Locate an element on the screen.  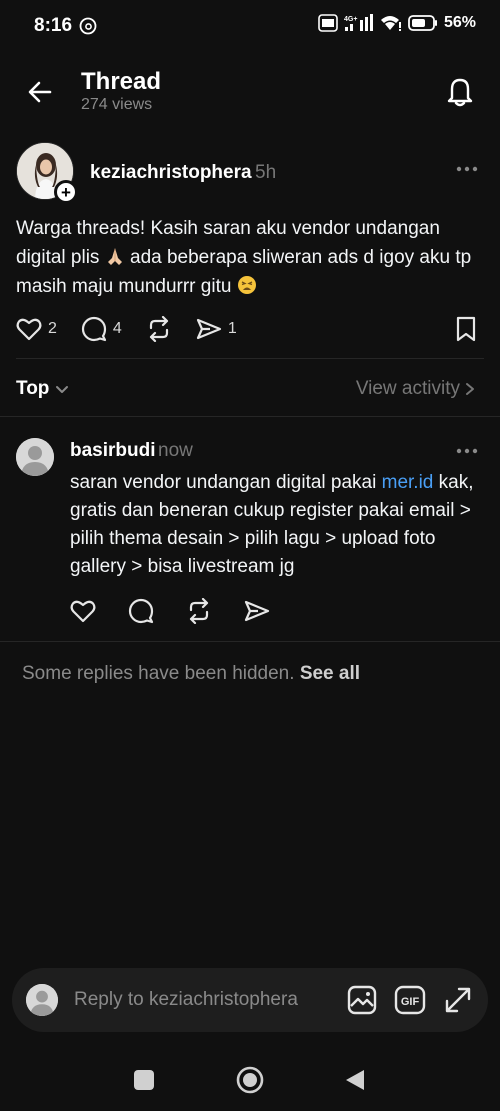
bookmark-icon is located at coordinates (466, 329).